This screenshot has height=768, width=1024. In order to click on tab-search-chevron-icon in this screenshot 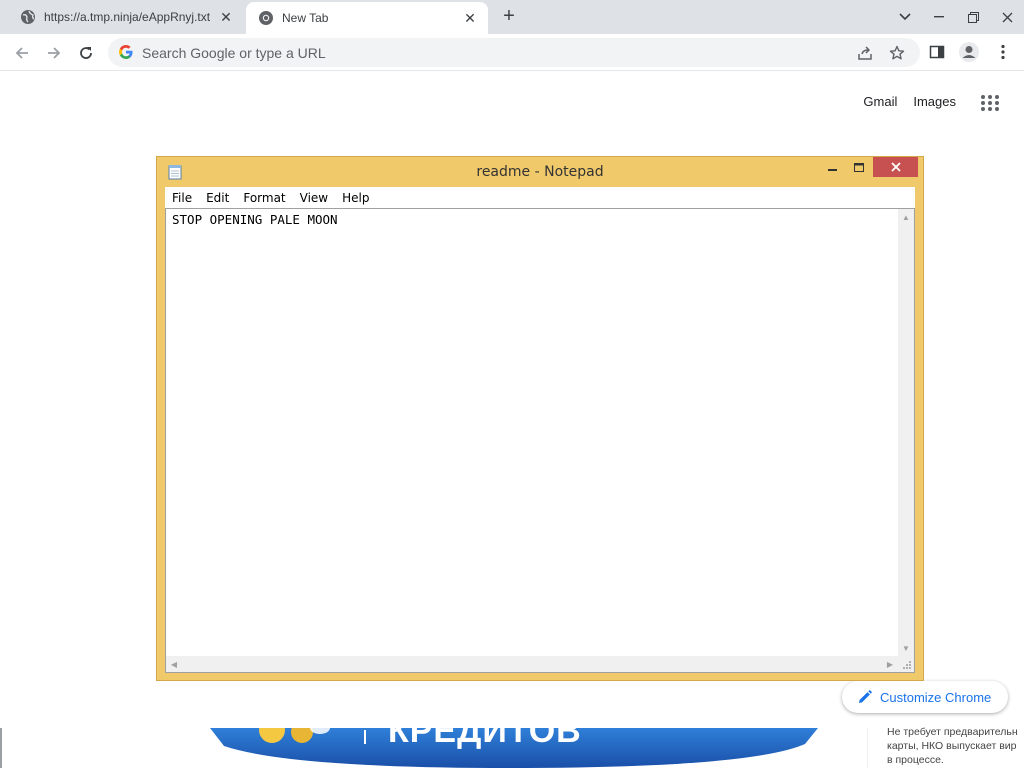, I will do `click(905, 17)`.